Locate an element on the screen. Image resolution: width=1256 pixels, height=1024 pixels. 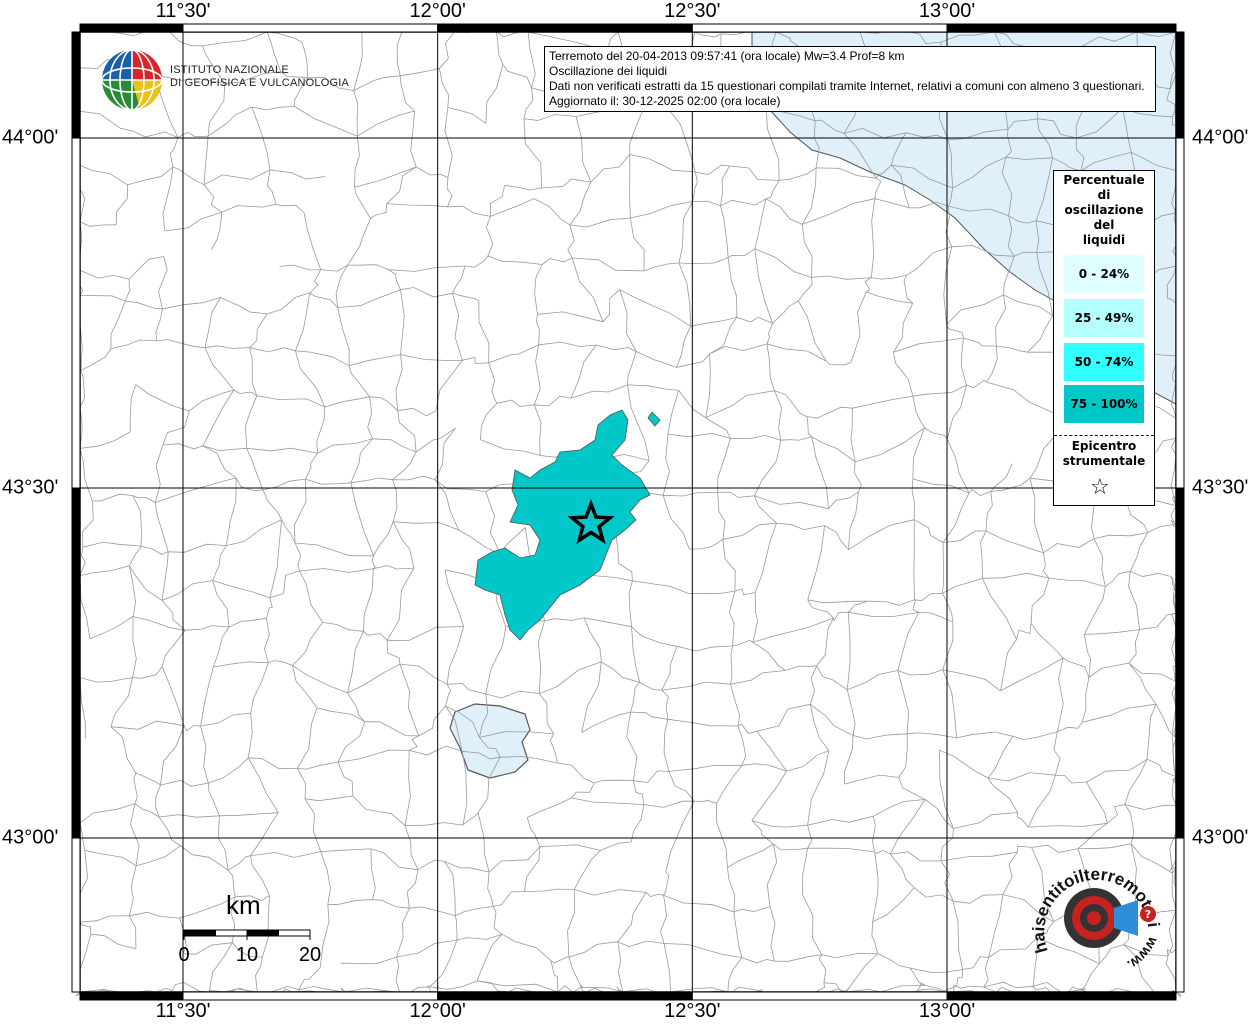
legend-epicenter: Epicentro strumentale is located at coordinates (1104, 454).